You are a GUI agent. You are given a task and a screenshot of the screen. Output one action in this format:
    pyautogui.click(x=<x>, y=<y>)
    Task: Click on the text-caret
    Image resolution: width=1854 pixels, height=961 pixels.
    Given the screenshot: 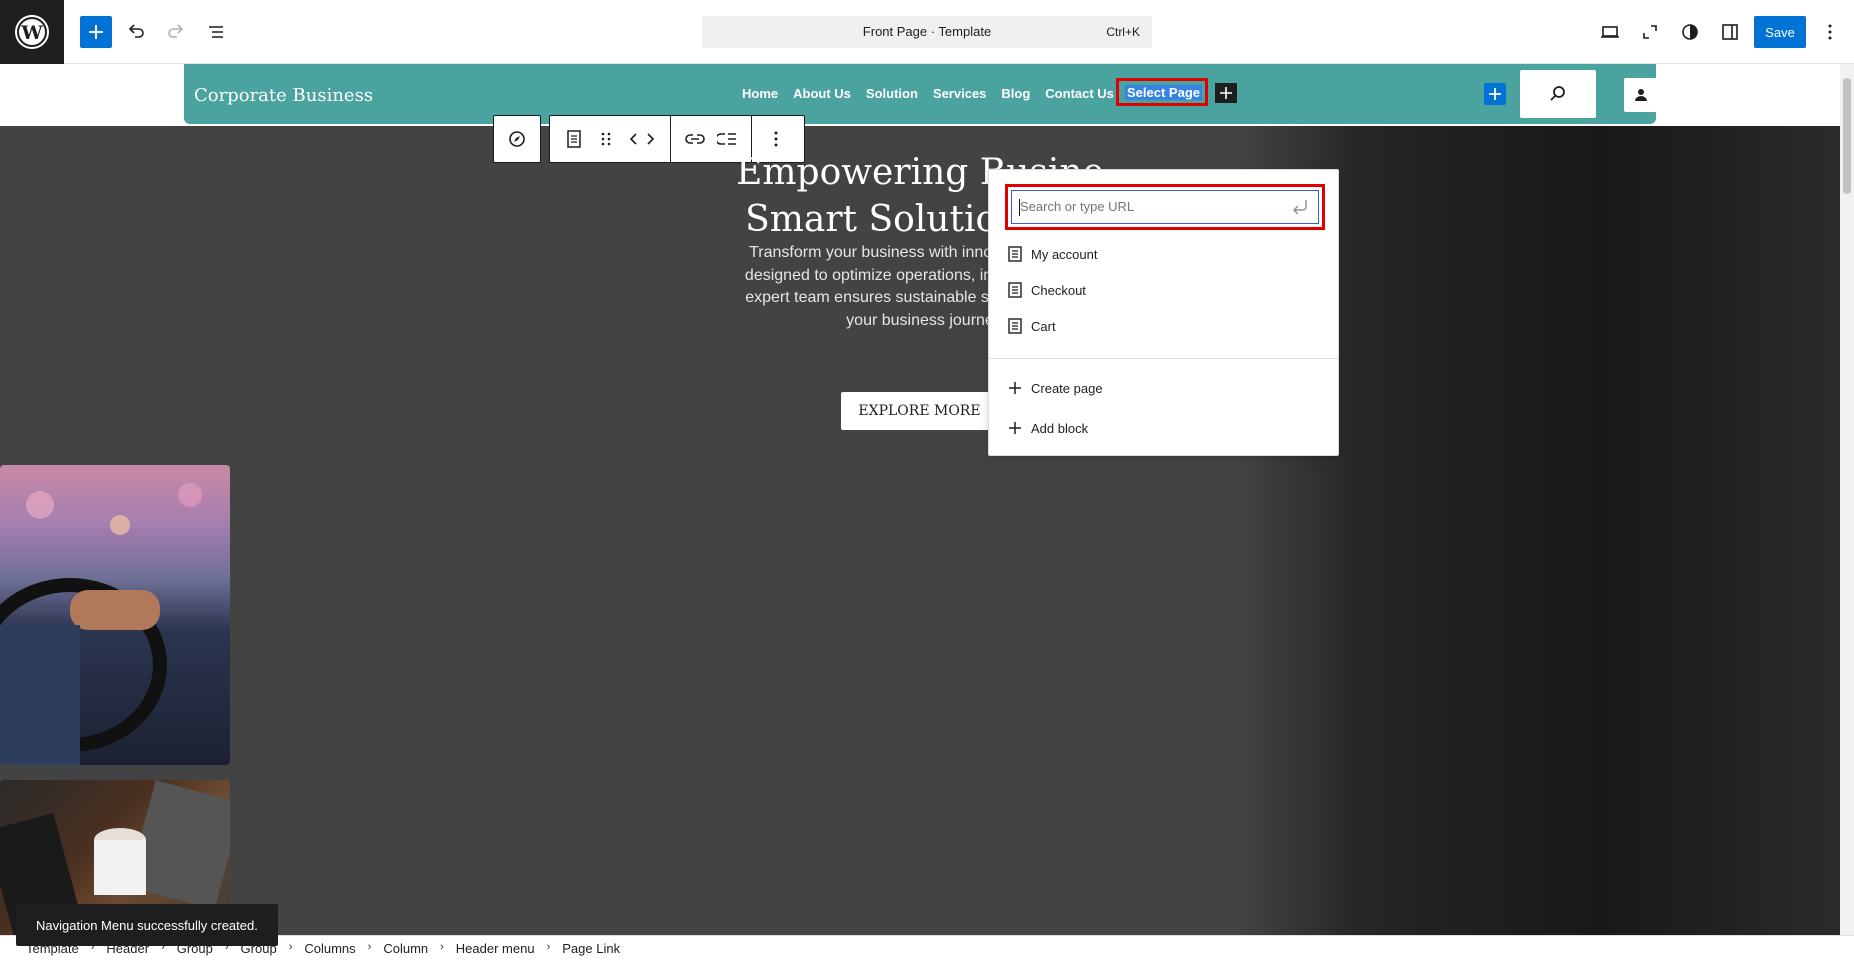 What is the action you would take?
    pyautogui.click(x=1019, y=207)
    